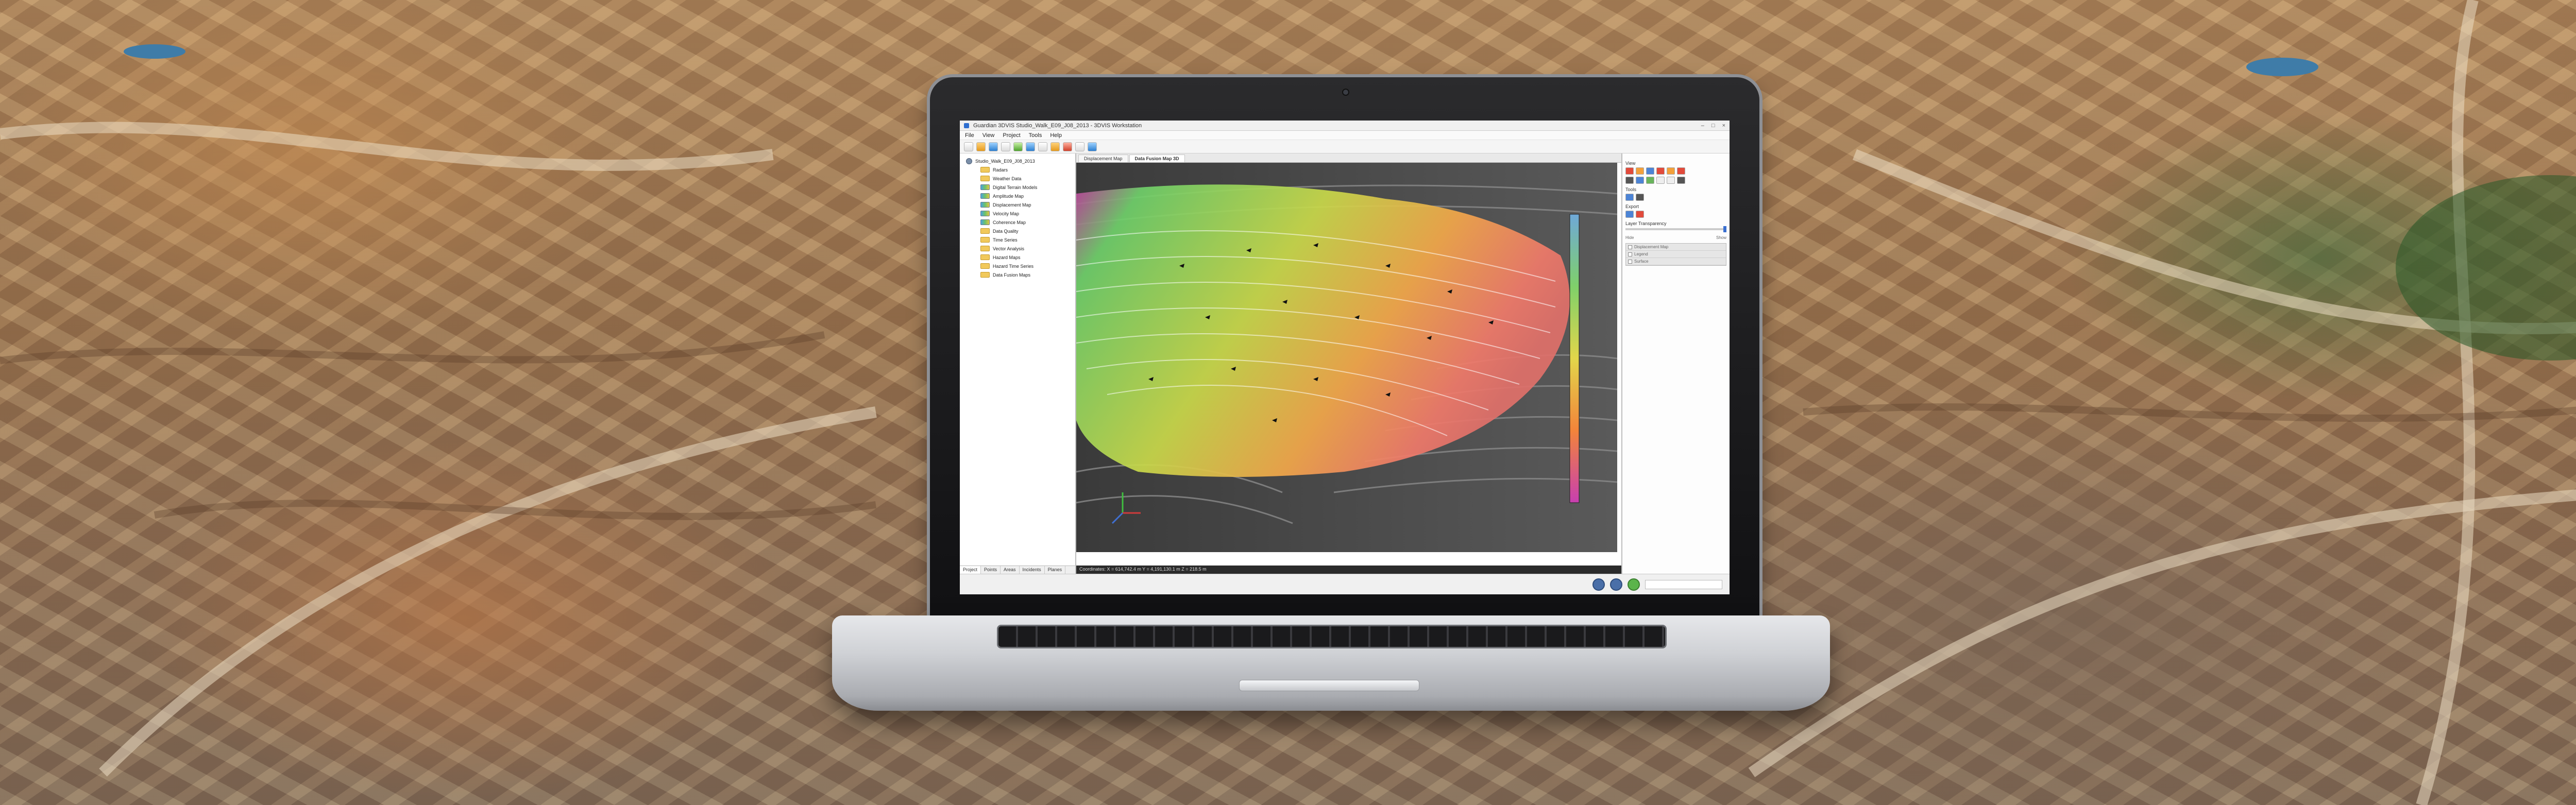  Describe the element at coordinates (1640, 214) in the screenshot. I see `export-data-icon` at that location.